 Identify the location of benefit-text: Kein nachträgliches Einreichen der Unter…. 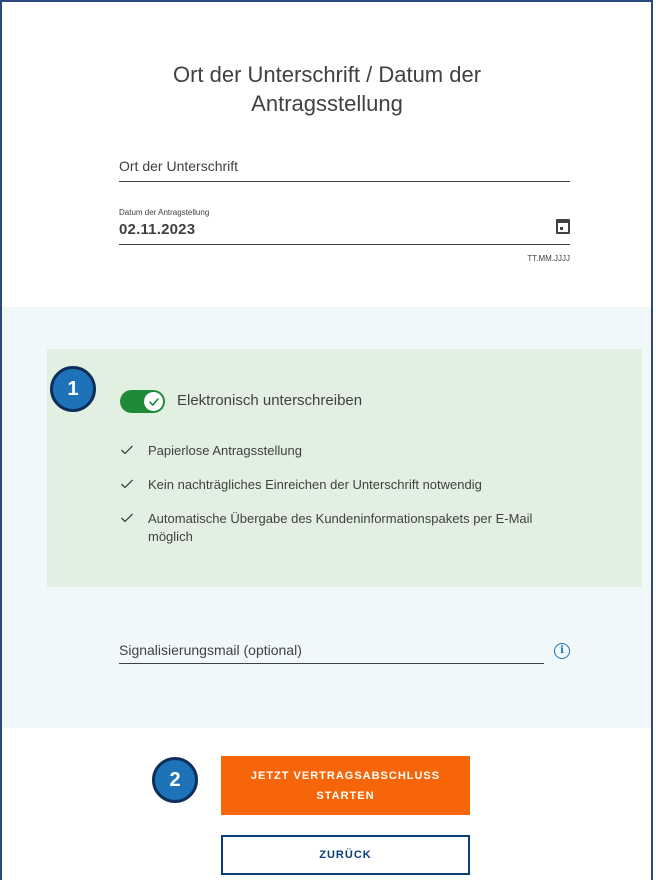
(315, 484).